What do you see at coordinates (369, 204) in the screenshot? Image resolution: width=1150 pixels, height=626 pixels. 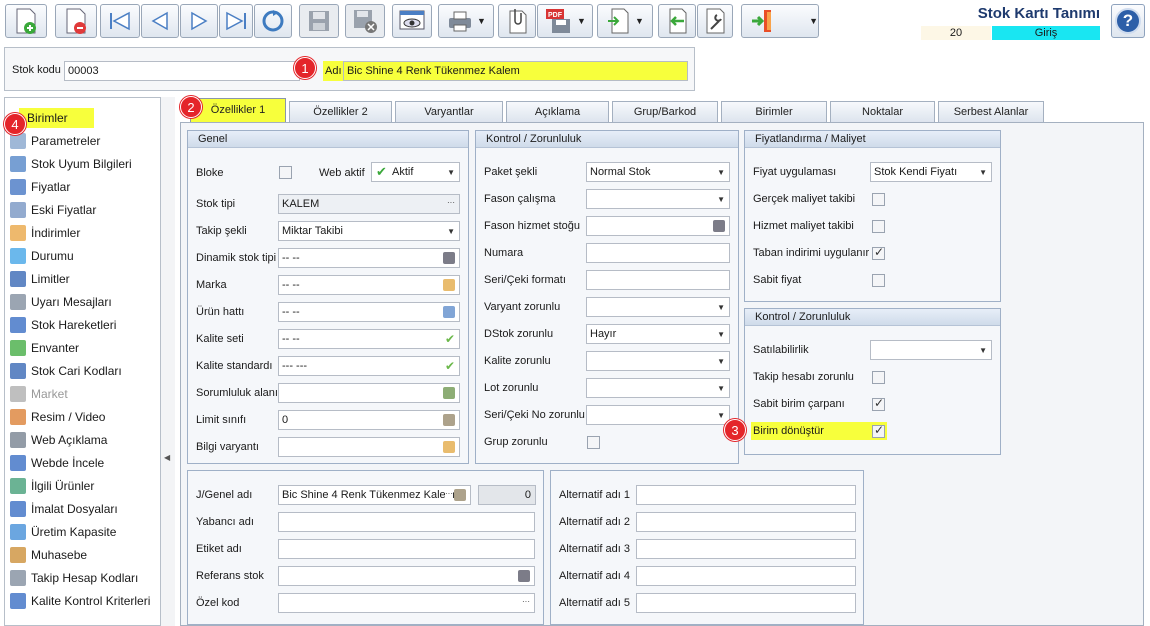 I see `genel-row-input: KALEM ···` at bounding box center [369, 204].